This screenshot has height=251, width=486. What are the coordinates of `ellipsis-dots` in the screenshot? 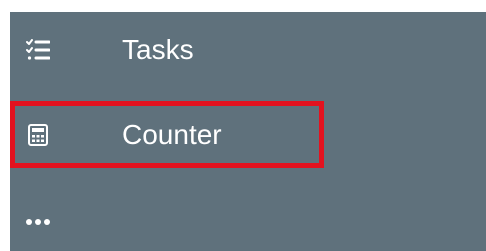 It's located at (38, 221).